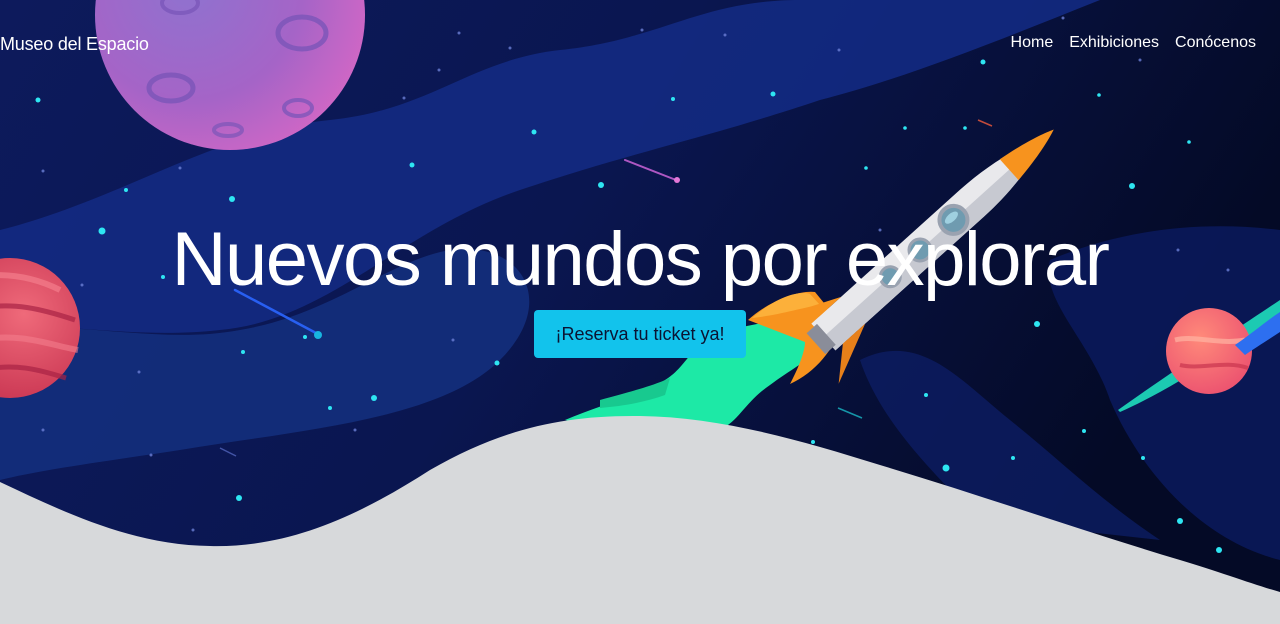  What do you see at coordinates (640, 259) in the screenshot?
I see `hero-headline: Nuevos mundos por explorar` at bounding box center [640, 259].